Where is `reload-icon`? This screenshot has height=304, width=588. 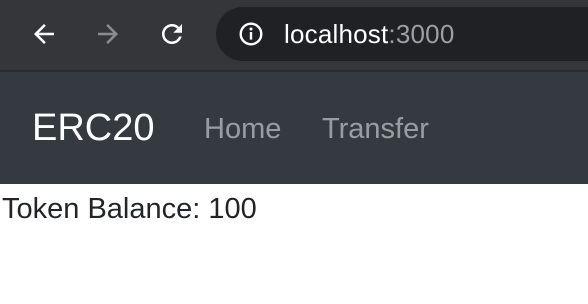 reload-icon is located at coordinates (172, 34).